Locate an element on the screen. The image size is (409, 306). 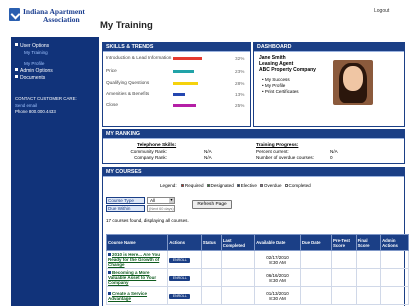
skill-percent: 25% is located at coordinates (240, 105).